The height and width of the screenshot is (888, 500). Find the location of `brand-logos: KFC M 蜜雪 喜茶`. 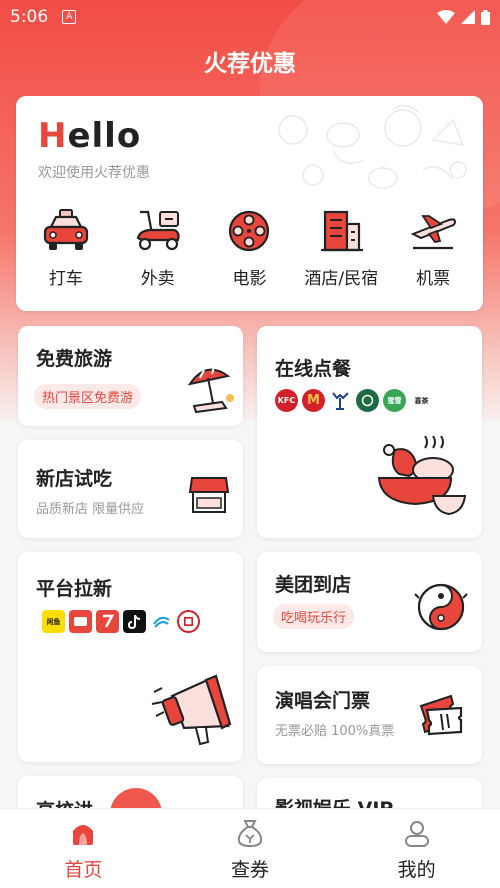

brand-logos: KFC M 蜜雪 喜茶 is located at coordinates (354, 400).